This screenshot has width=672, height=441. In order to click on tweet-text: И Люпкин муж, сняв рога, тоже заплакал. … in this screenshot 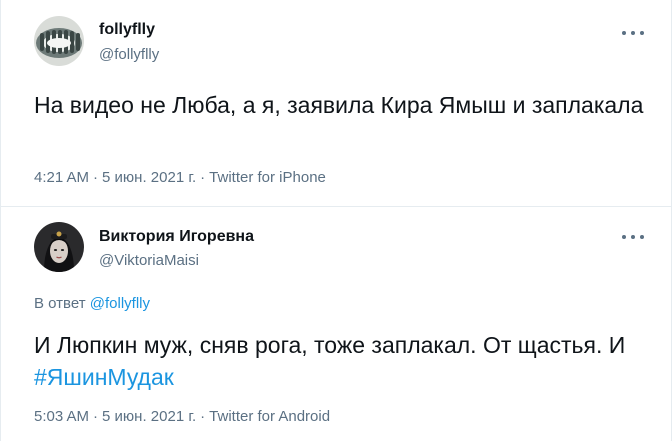, I will do `click(344, 361)`.